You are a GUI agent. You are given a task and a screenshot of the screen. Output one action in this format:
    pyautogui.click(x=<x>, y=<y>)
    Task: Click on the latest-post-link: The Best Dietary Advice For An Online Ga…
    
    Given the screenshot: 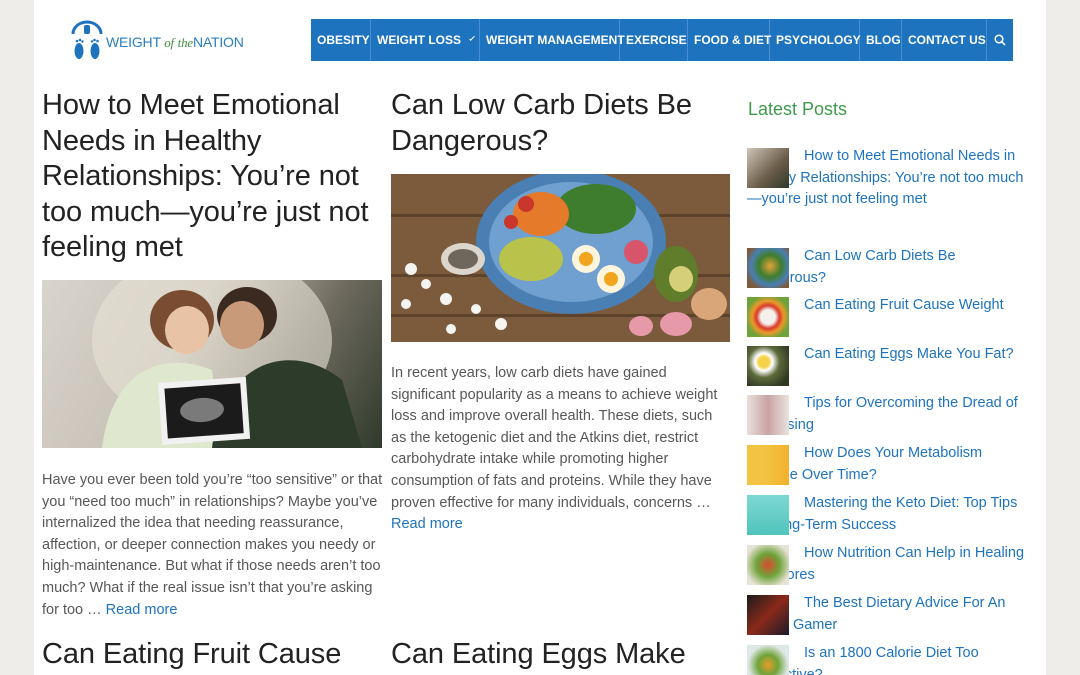 What is the action you would take?
    pyautogui.click(x=887, y=614)
    